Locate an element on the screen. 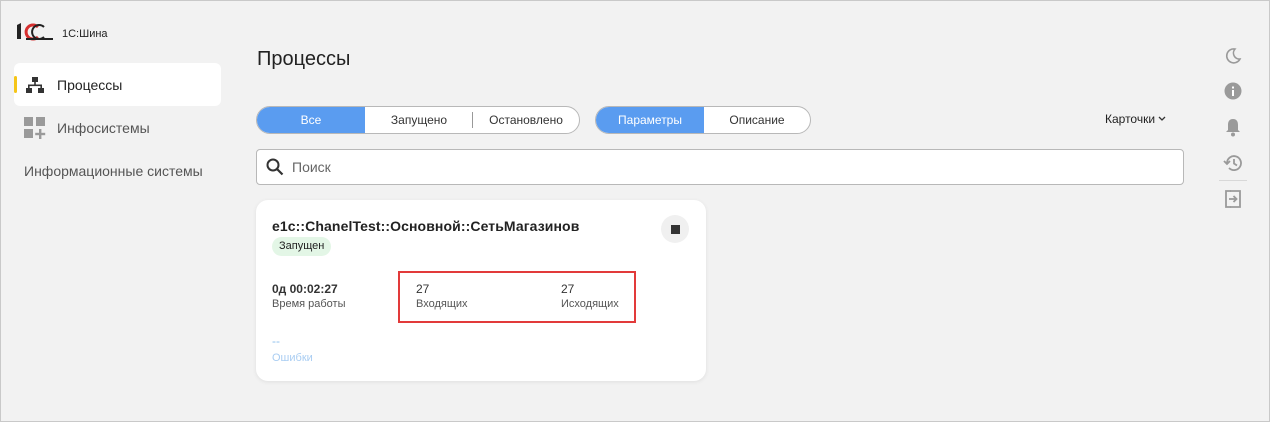  filter-running-button: Запущено is located at coordinates (419, 120).